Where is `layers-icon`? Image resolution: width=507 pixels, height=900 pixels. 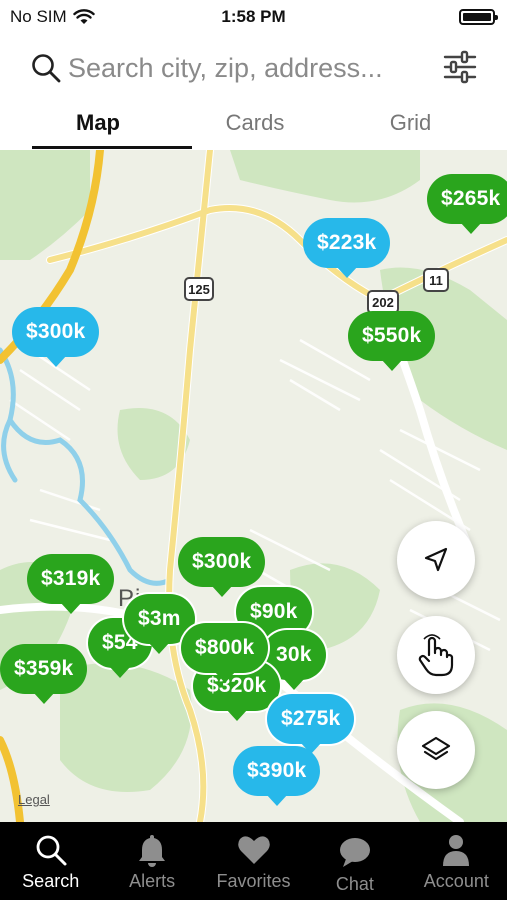
layers-icon is located at coordinates (436, 748).